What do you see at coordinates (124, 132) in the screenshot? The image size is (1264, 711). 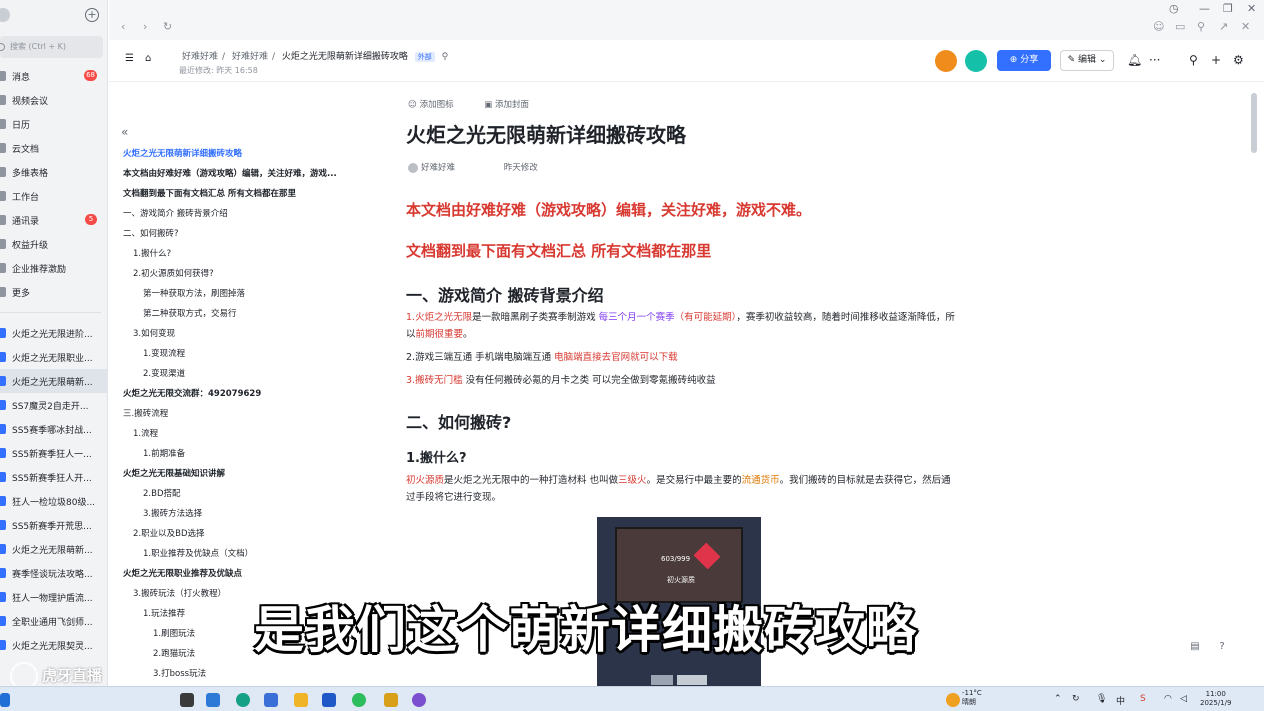 I see `collapse-outline-icon: «` at bounding box center [124, 132].